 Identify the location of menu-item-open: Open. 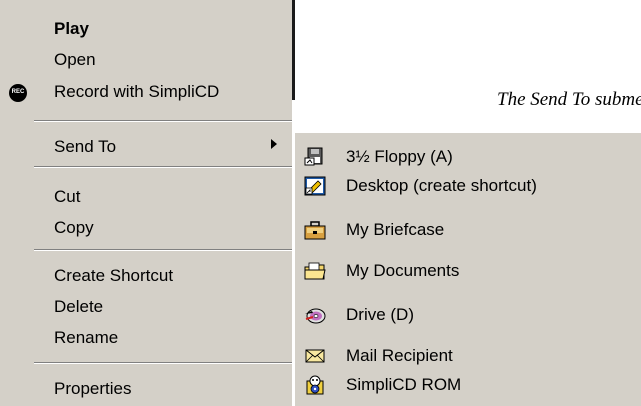
(75, 60).